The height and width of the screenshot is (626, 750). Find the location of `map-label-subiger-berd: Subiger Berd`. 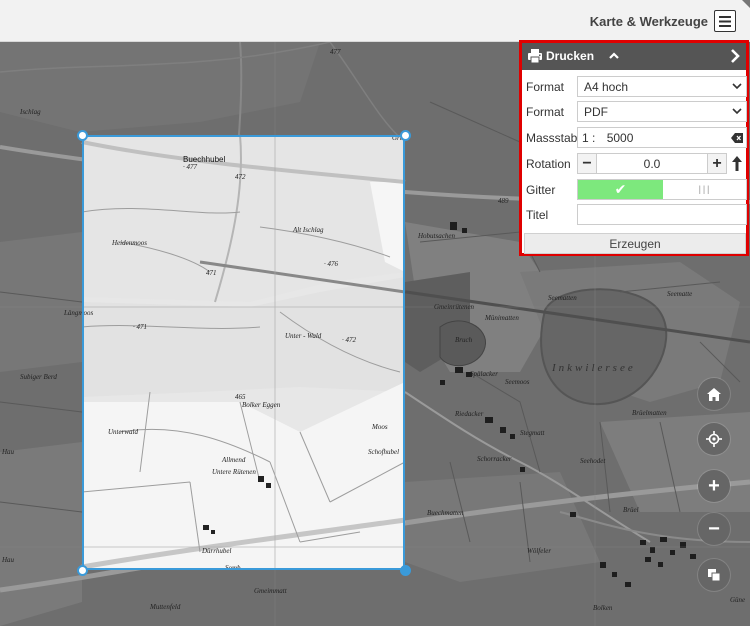

map-label-subiger-berd: Subiger Berd is located at coordinates (38, 377).